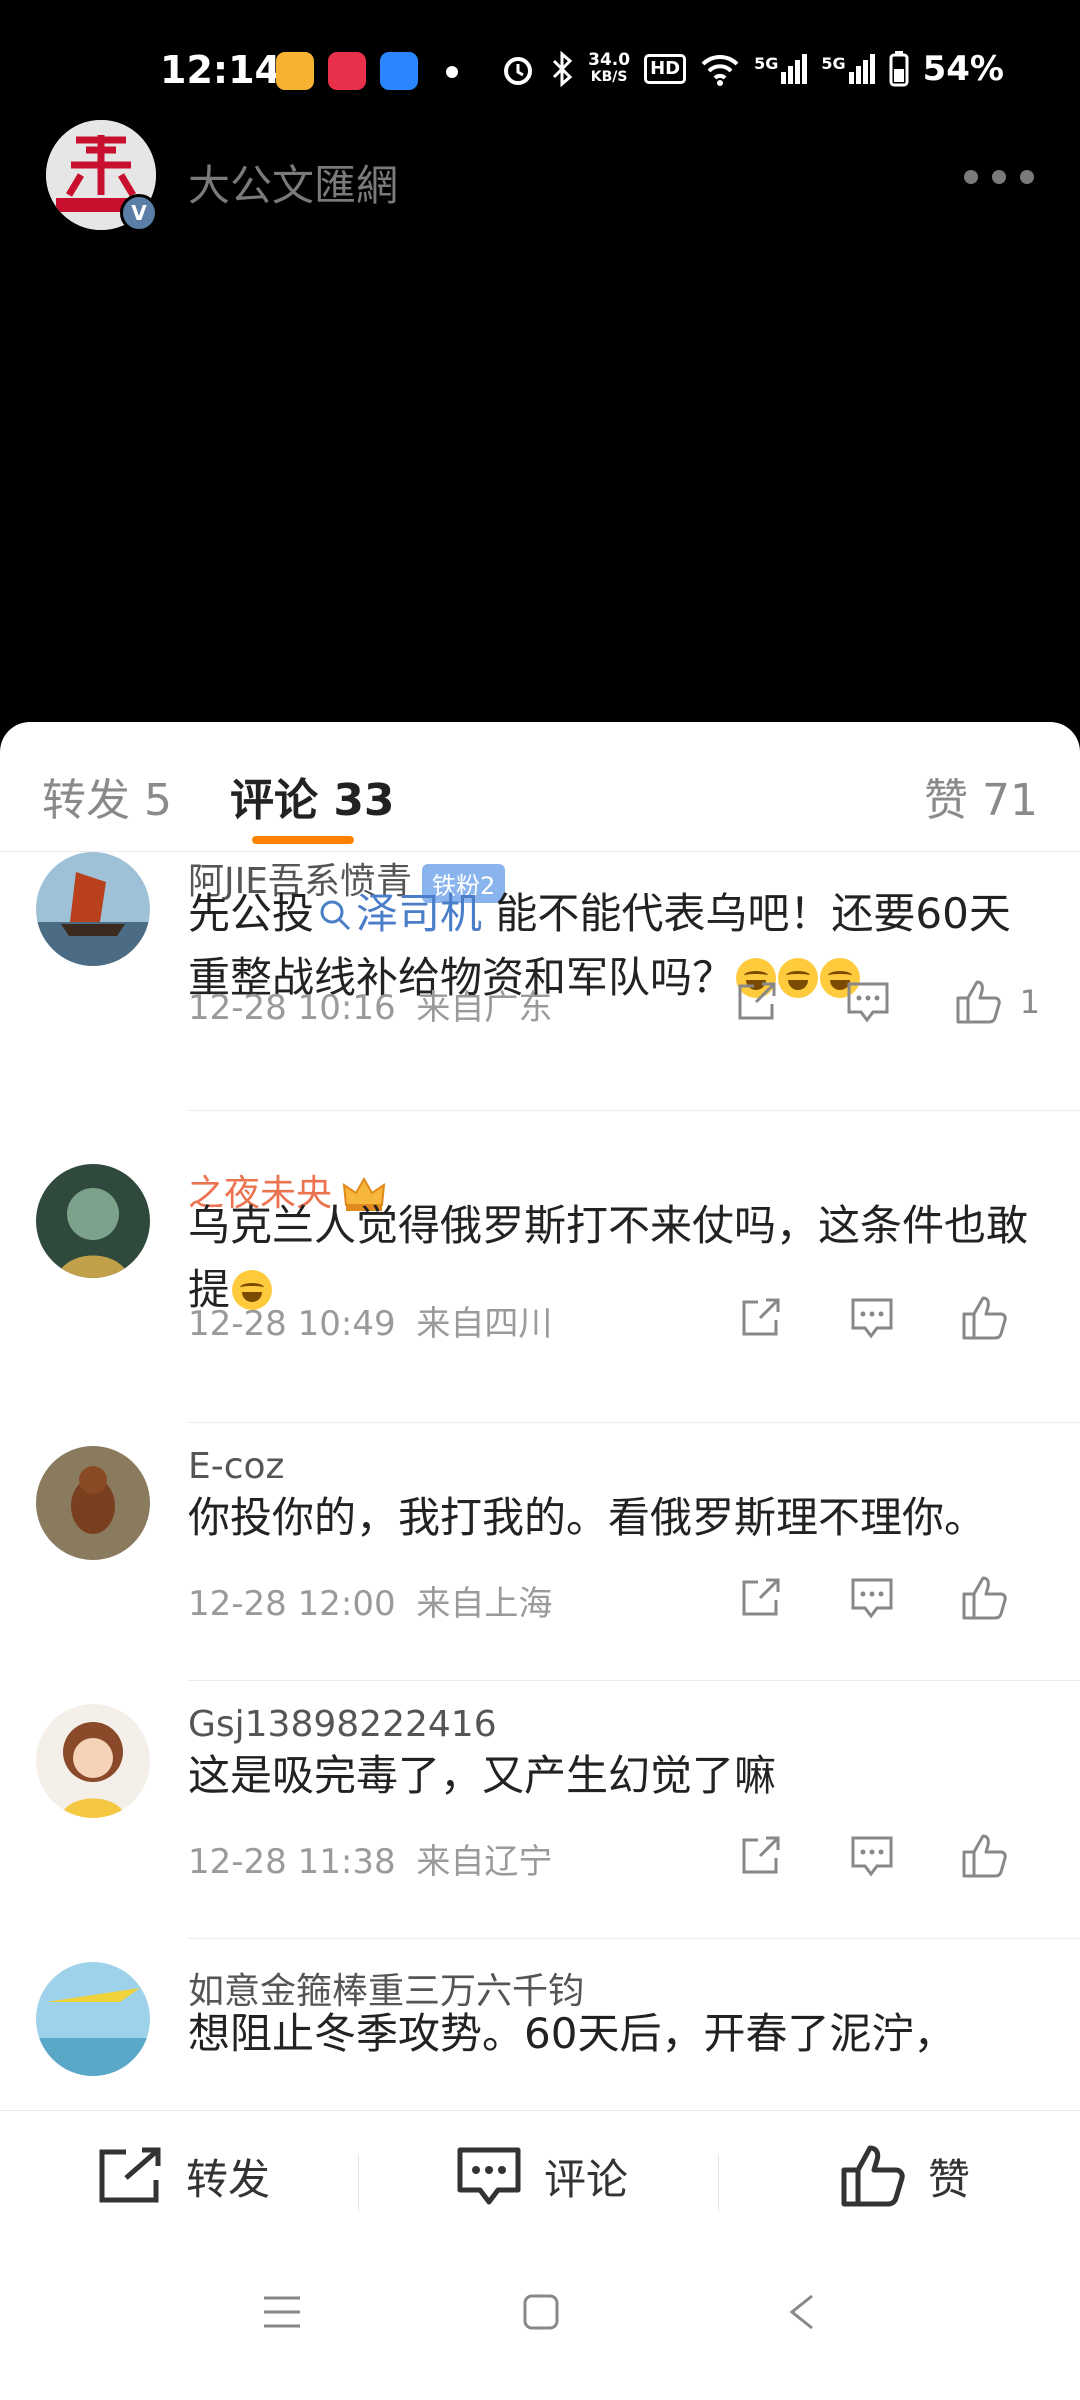  I want to click on tab-bar: 转发 5 评论 33 赞 71, so click(540, 787).